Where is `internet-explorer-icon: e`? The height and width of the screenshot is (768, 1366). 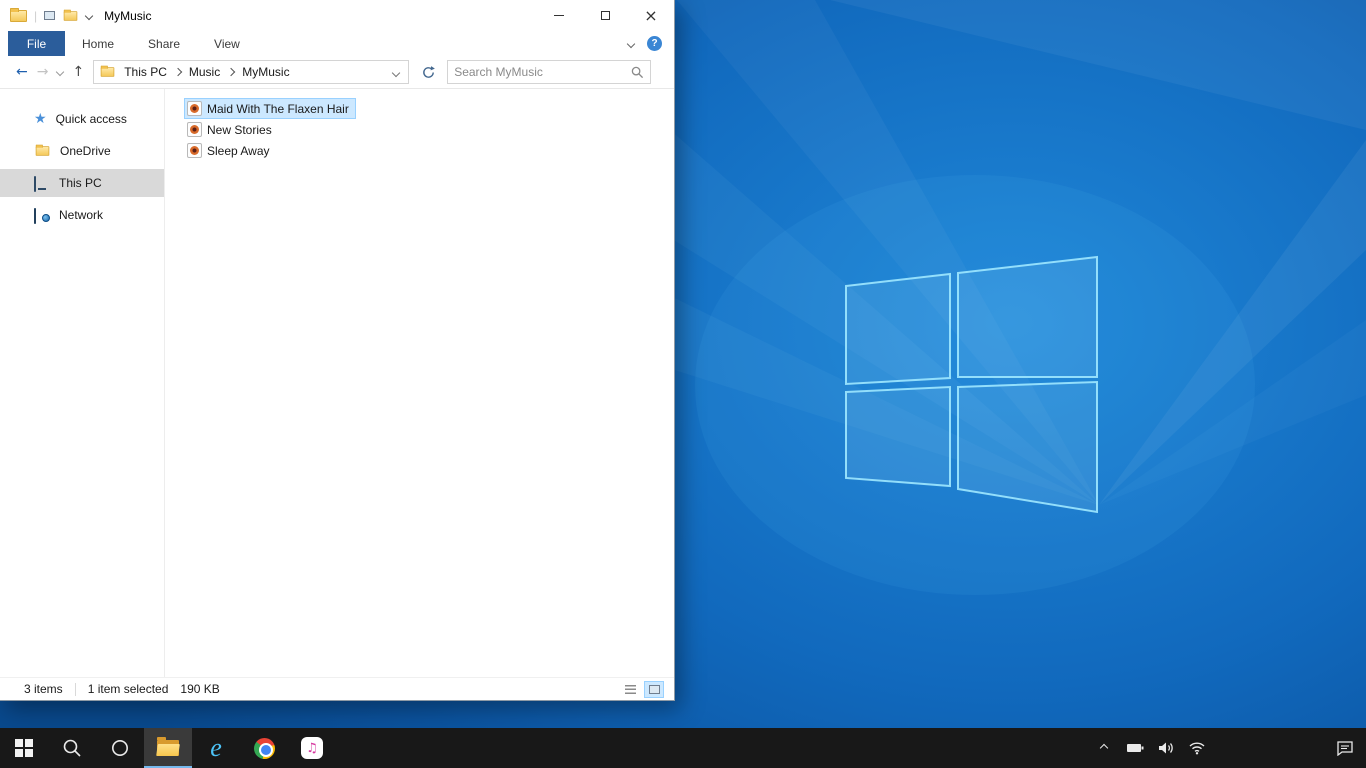 internet-explorer-icon: e is located at coordinates (216, 747).